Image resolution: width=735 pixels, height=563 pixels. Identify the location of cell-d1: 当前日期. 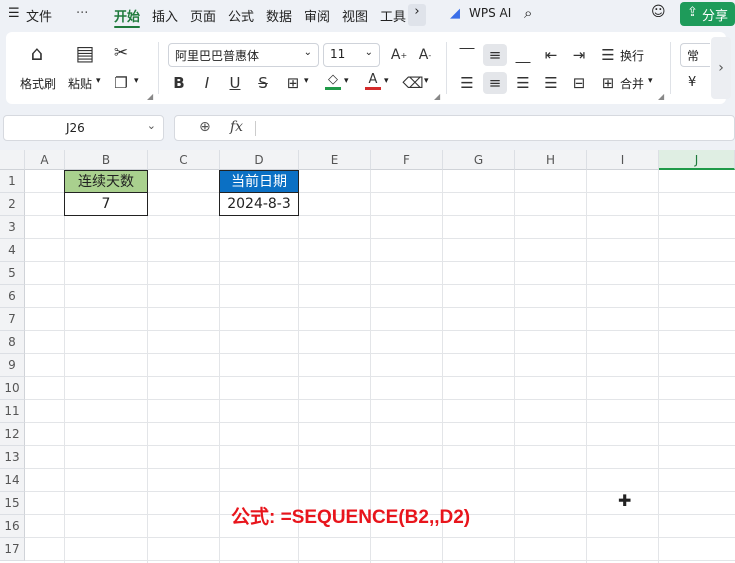
(259, 181).